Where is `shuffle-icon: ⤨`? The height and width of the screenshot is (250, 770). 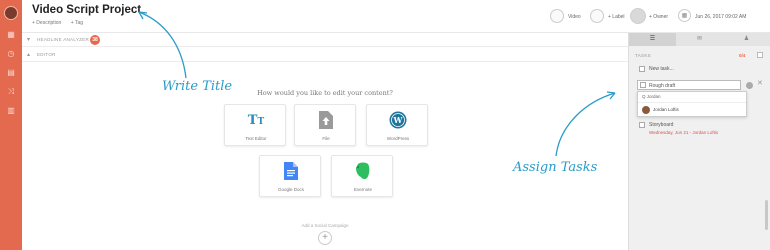
shuffle-icon: ⤨ is located at coordinates (11, 92).